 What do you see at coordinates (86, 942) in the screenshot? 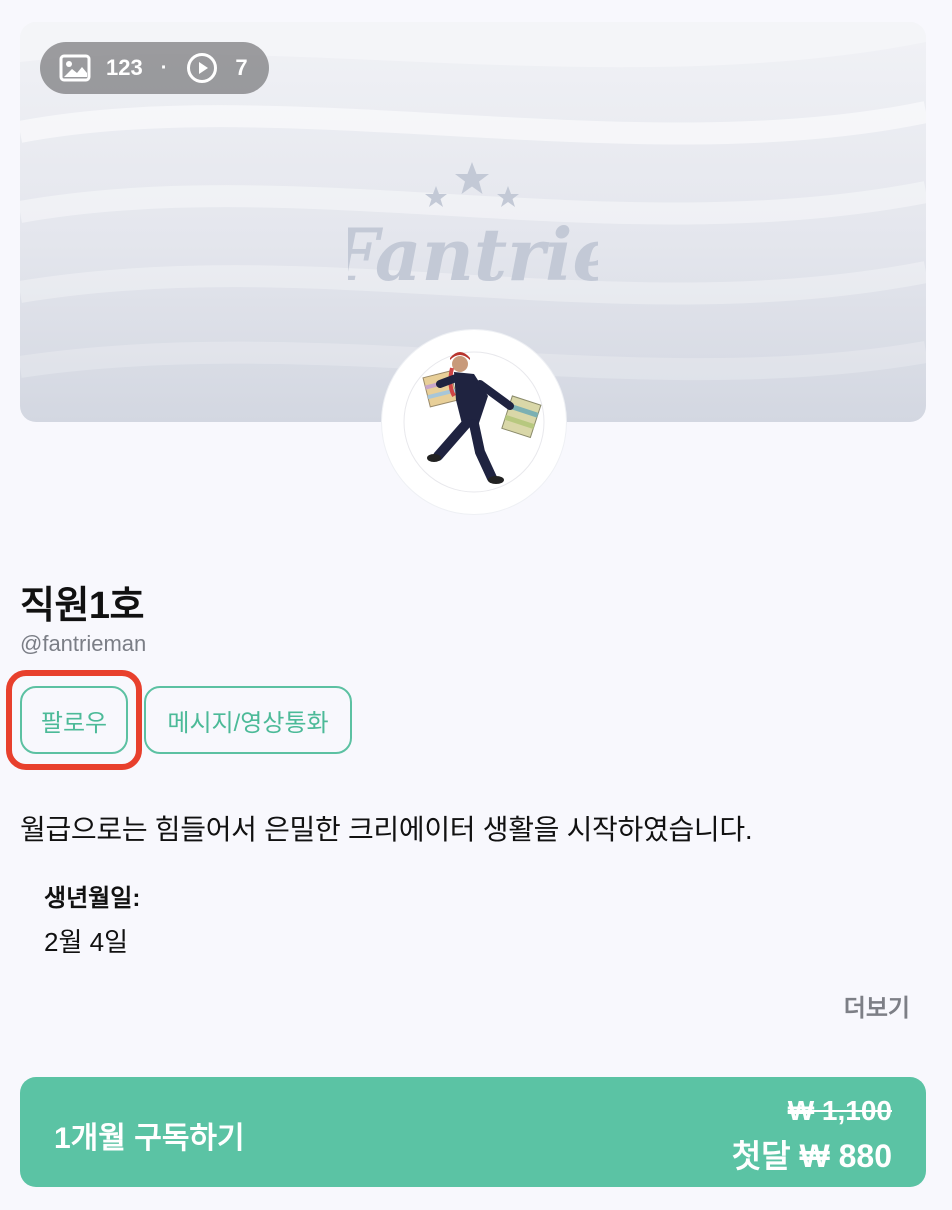
I see `birthday-value: 2월 4일` at bounding box center [86, 942].